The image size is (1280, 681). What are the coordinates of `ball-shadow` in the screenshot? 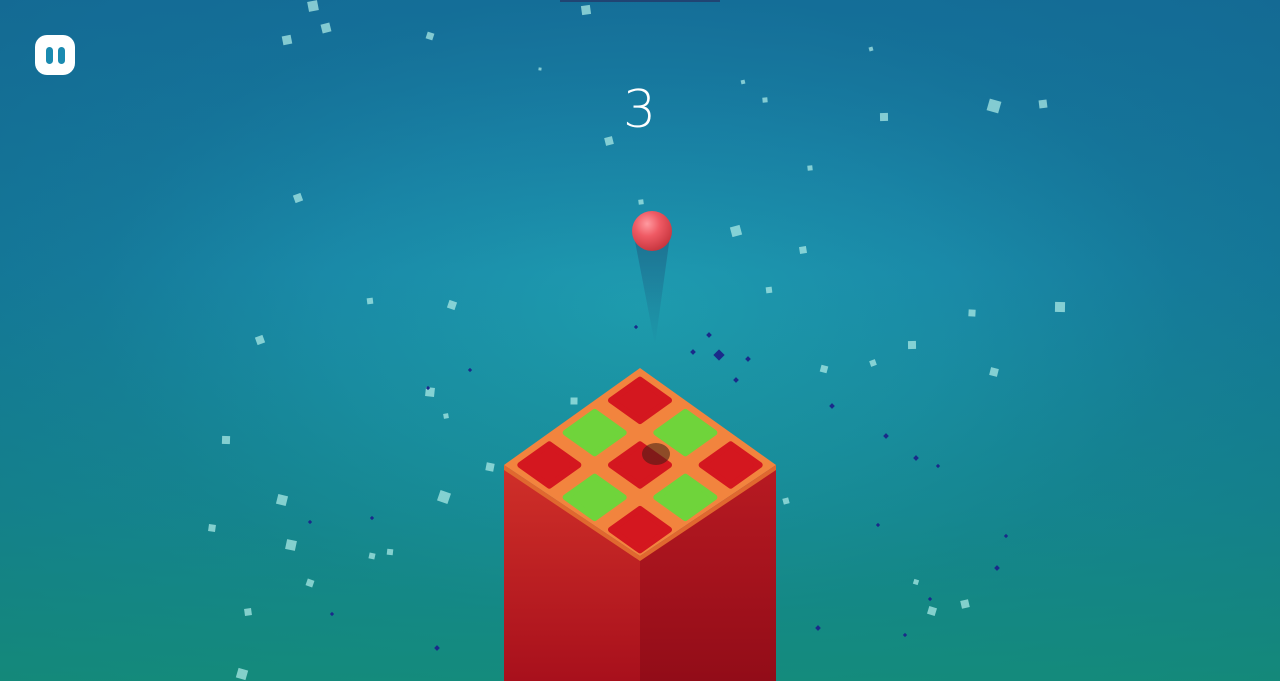 It's located at (656, 454).